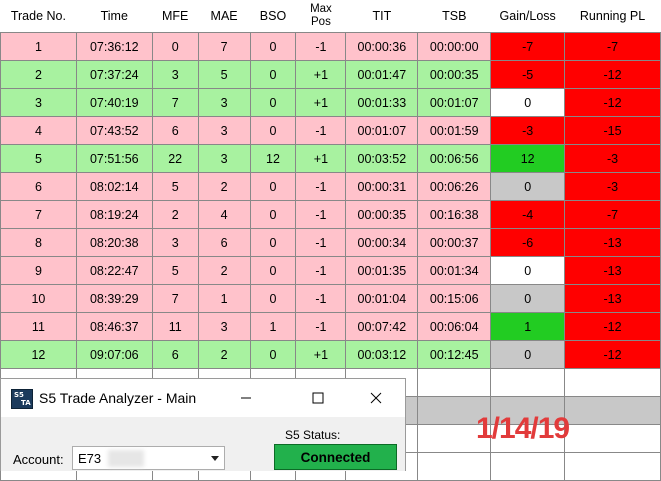  I want to click on table-row: 4 07:43:52 6 3 0 -1 00:01:07 00:01:59 -3 -15, so click(330, 130).